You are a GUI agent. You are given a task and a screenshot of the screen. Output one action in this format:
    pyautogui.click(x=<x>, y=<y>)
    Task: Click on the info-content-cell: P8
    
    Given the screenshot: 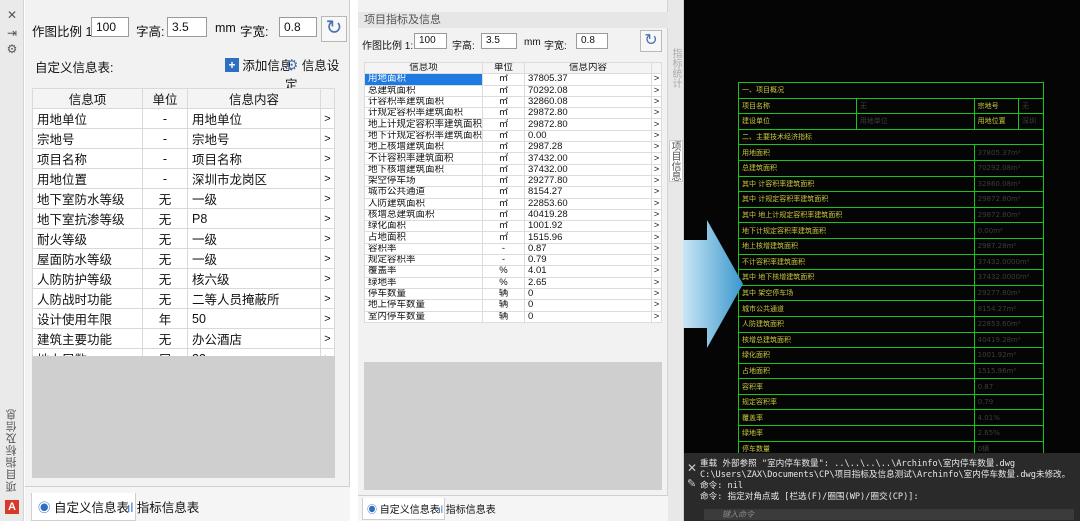 What is the action you would take?
    pyautogui.click(x=254, y=218)
    